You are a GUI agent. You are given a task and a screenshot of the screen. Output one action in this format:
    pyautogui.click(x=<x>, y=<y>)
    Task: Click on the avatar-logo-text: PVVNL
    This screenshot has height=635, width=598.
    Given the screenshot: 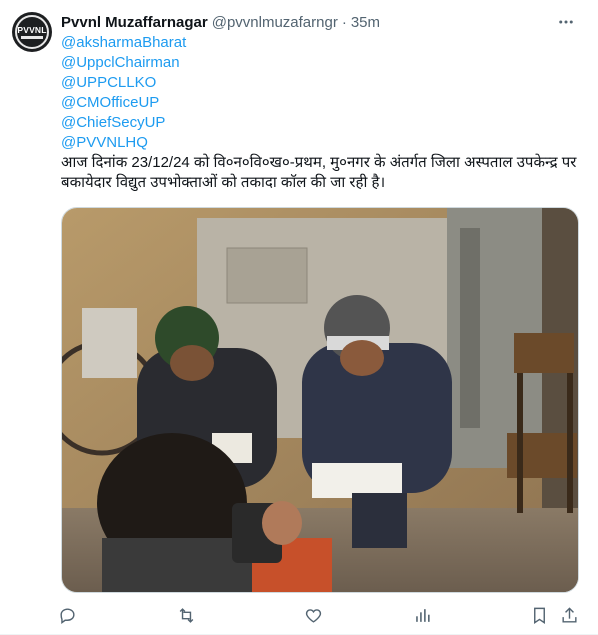 What is the action you would take?
    pyautogui.click(x=32, y=30)
    